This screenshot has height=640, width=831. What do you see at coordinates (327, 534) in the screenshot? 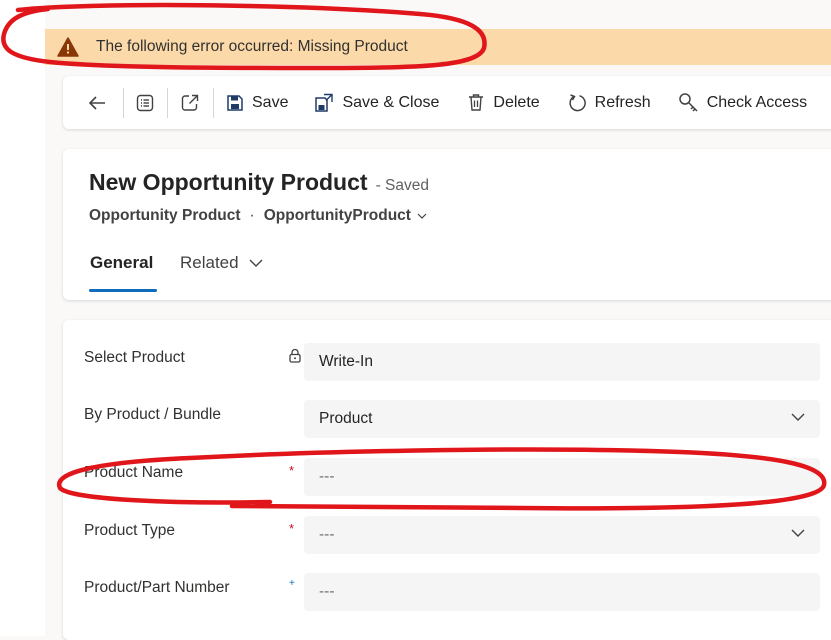
I see `product-type-value: ---` at bounding box center [327, 534].